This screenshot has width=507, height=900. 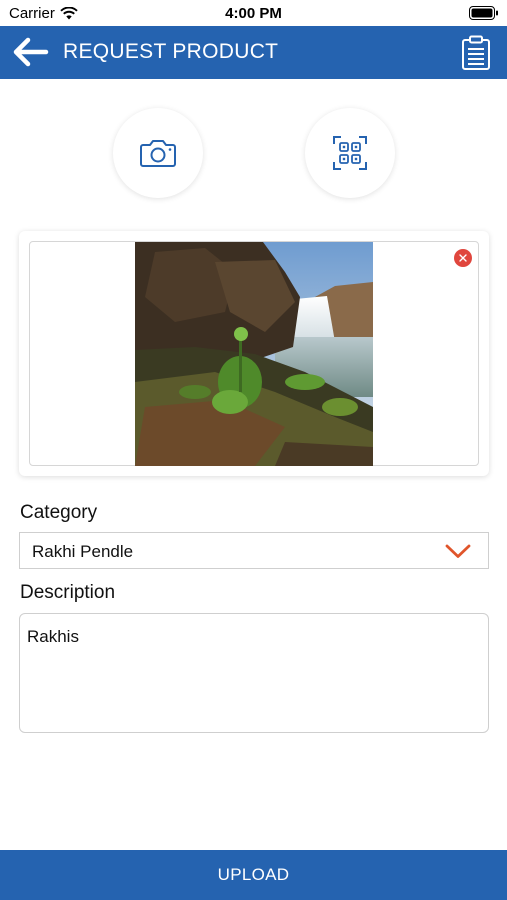 I want to click on clipboard-icon, so click(x=476, y=52).